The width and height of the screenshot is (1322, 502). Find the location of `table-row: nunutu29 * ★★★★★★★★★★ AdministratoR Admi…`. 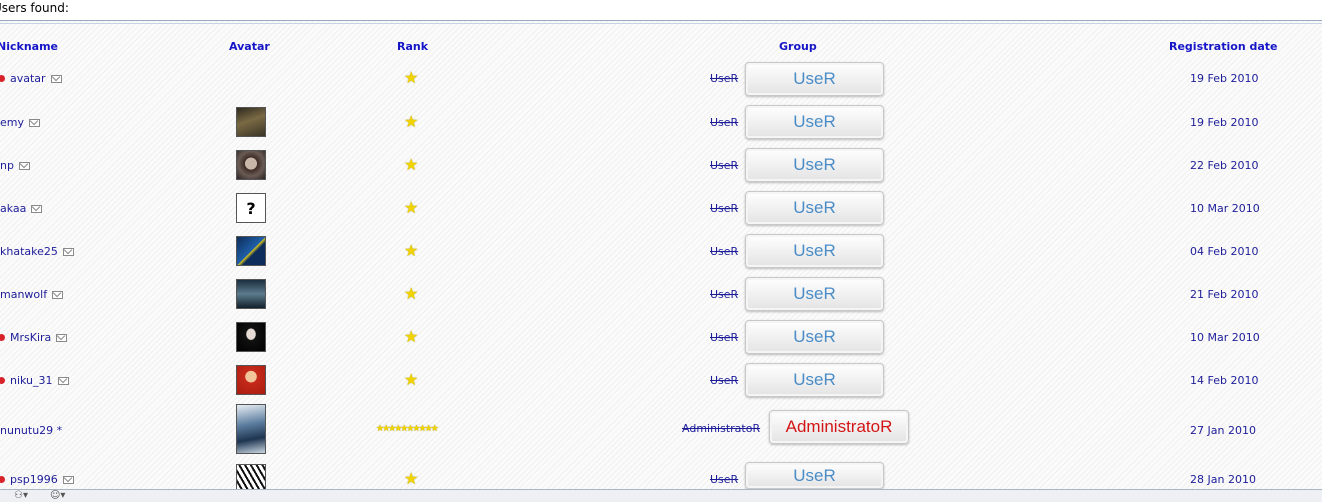

table-row: nunutu29 * ★★★★★★★★★★ AdministratoR Admi… is located at coordinates (661, 429).